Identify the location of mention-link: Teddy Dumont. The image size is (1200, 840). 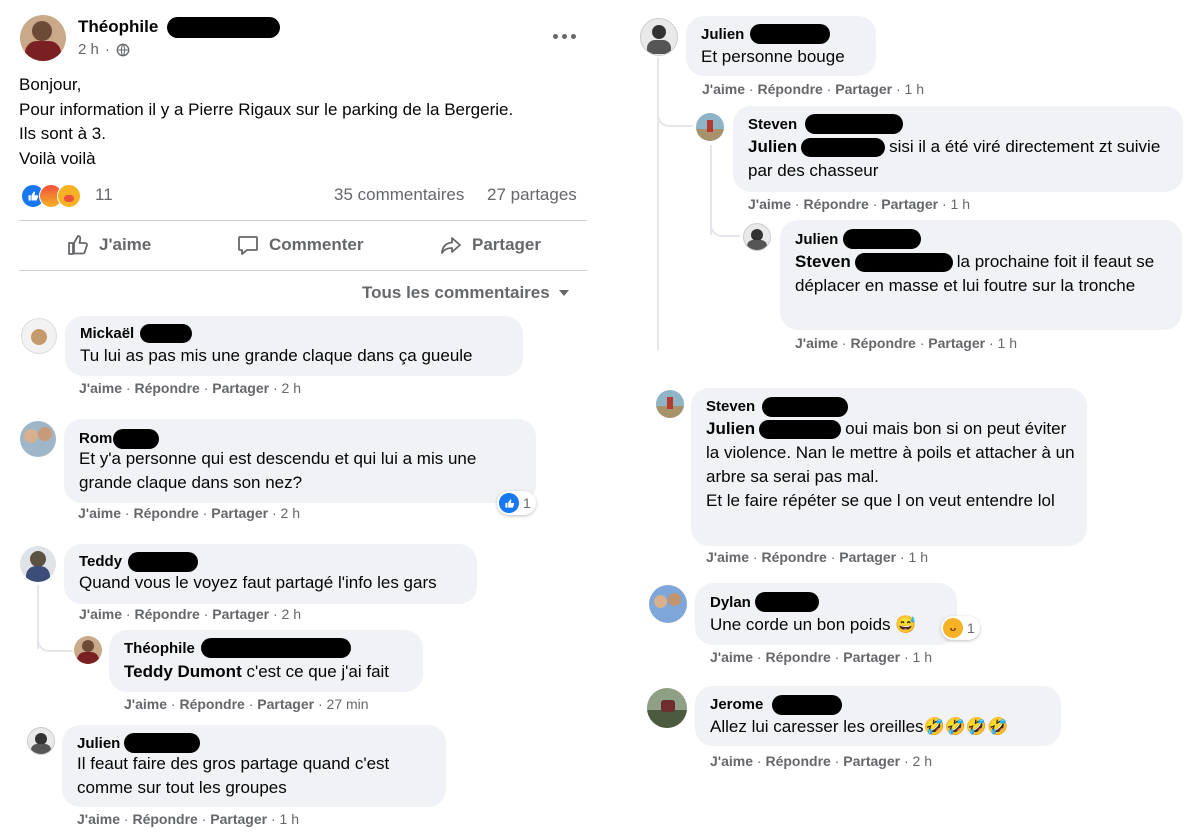
(183, 671).